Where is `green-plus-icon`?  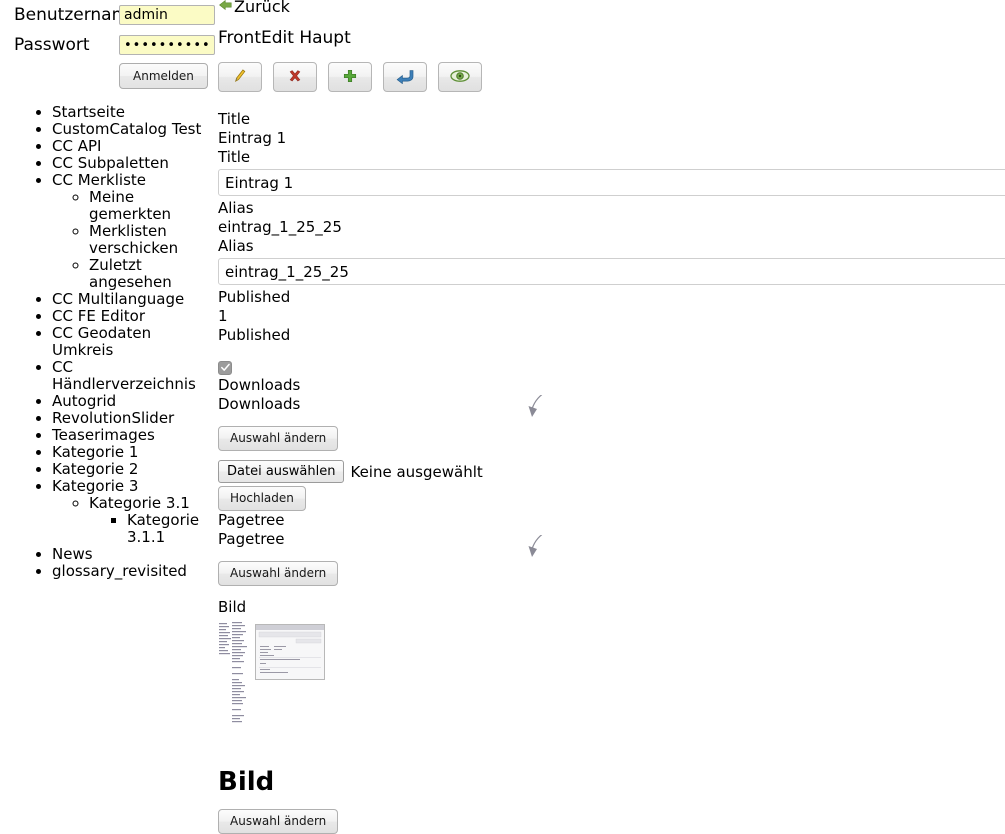
green-plus-icon is located at coordinates (350, 77).